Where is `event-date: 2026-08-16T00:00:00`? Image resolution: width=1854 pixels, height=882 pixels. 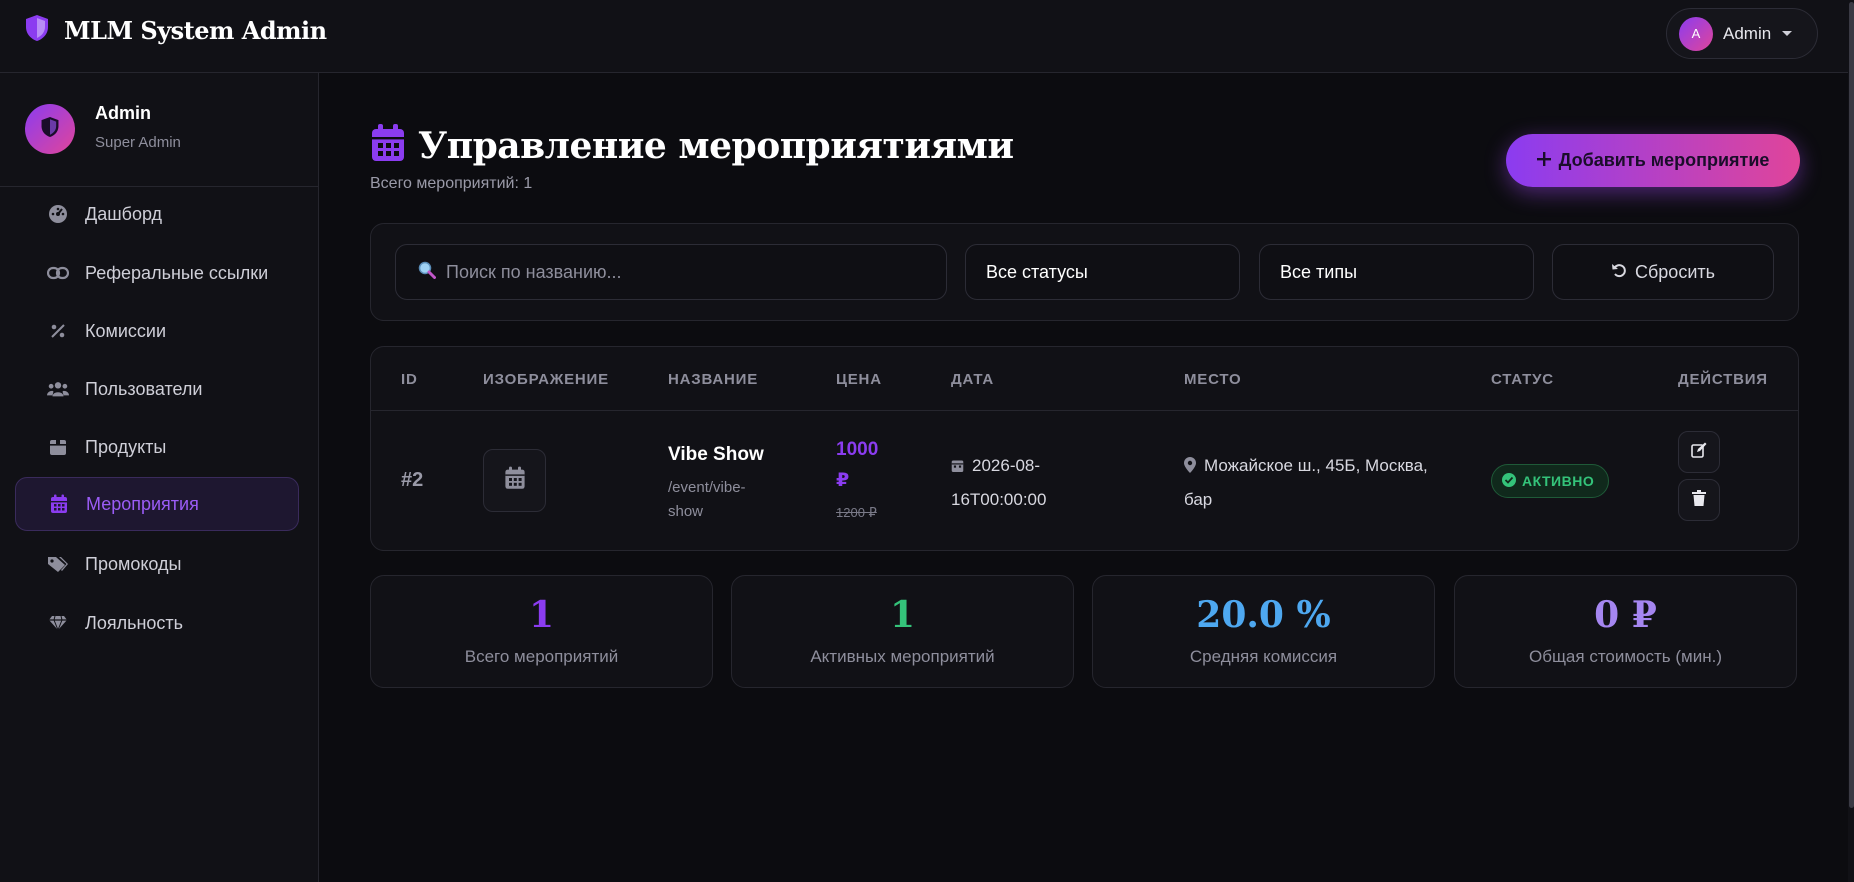 event-date: 2026-08-16T00:00:00 is located at coordinates (1021, 483).